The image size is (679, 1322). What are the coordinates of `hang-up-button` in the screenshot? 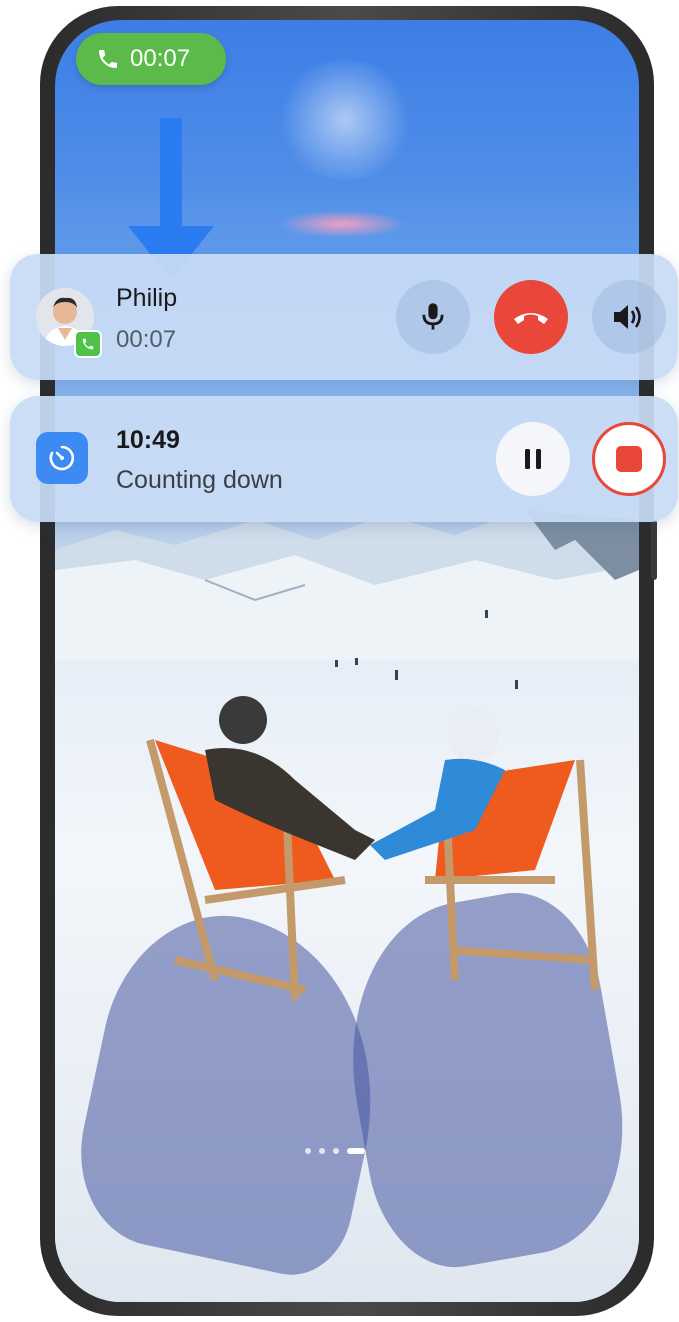 It's located at (531, 317).